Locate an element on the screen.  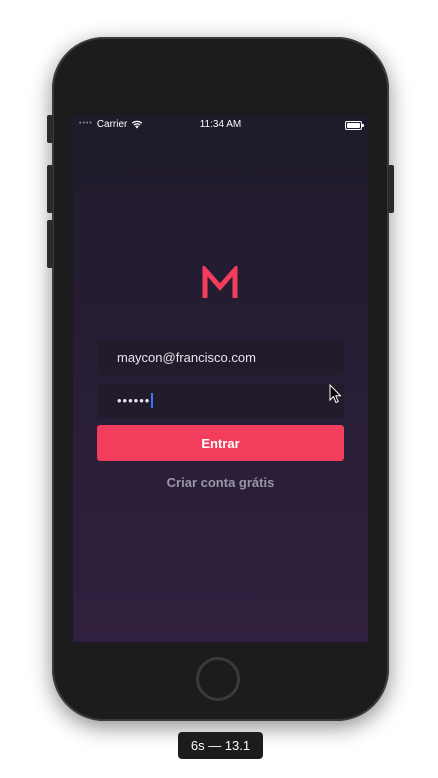
status-bar: •••• Carrier 11:34 AM is located at coordinates (220, 125).